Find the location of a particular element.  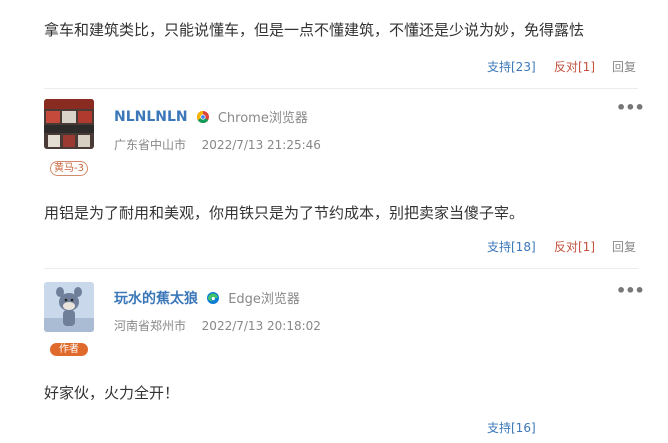

support-button: 支持[23] is located at coordinates (511, 66).